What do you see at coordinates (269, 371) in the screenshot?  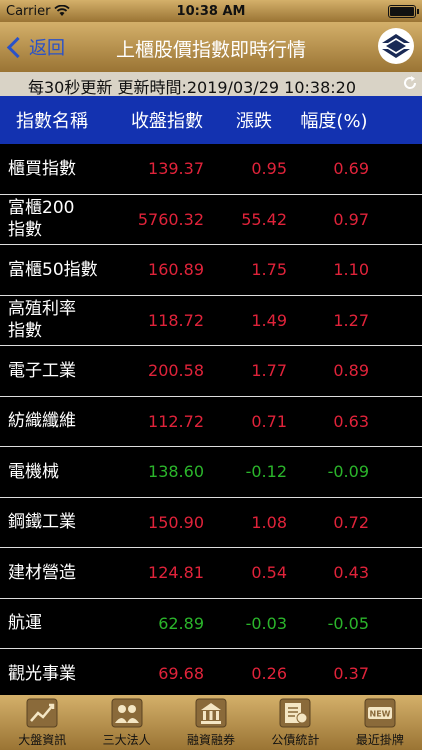 I see `change-value: 1.77` at bounding box center [269, 371].